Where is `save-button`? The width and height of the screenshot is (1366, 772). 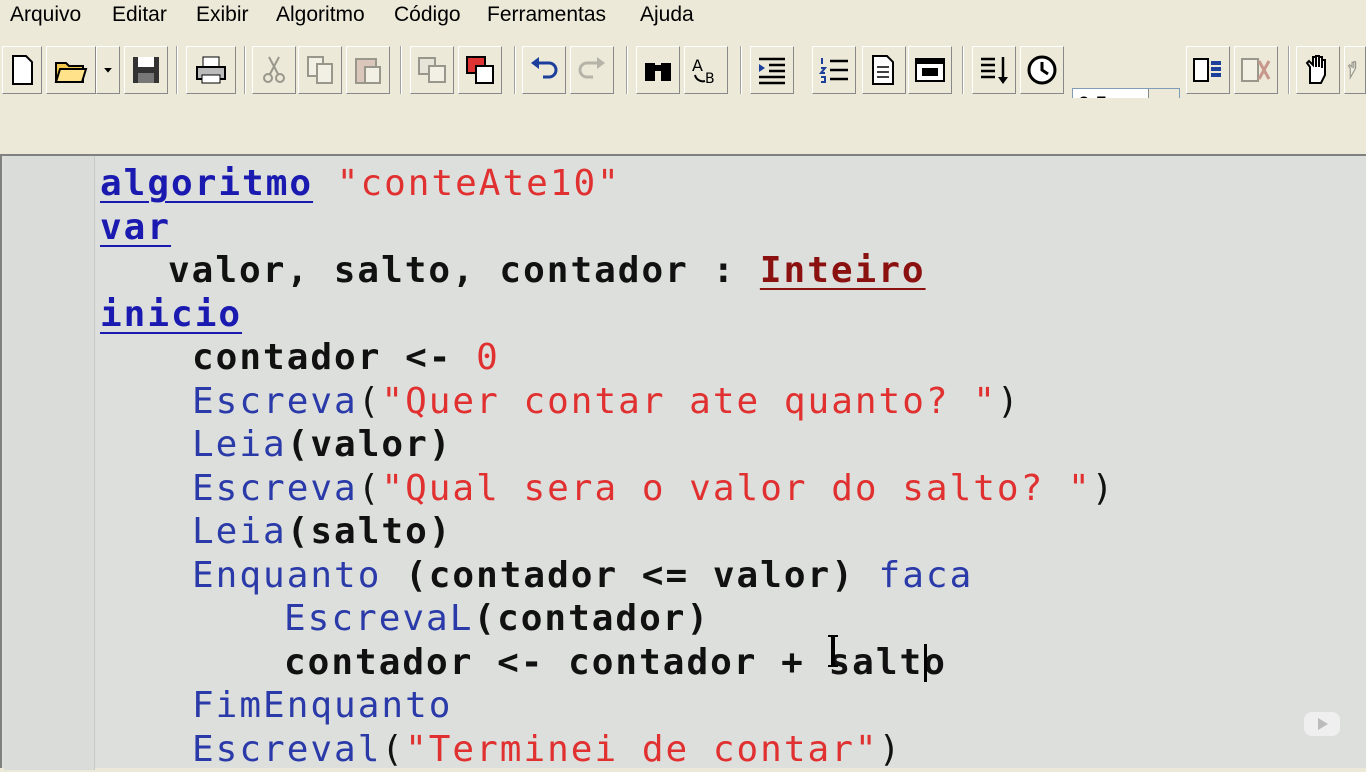
save-button is located at coordinates (146, 70).